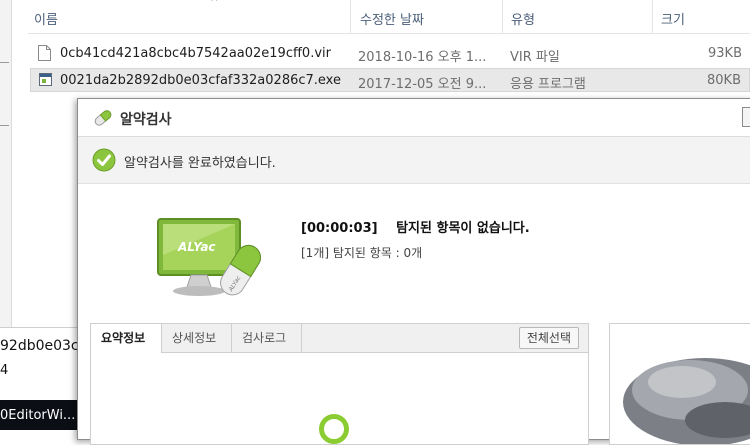 The image size is (750, 445). I want to click on file-size: 93KB, so click(725, 53).